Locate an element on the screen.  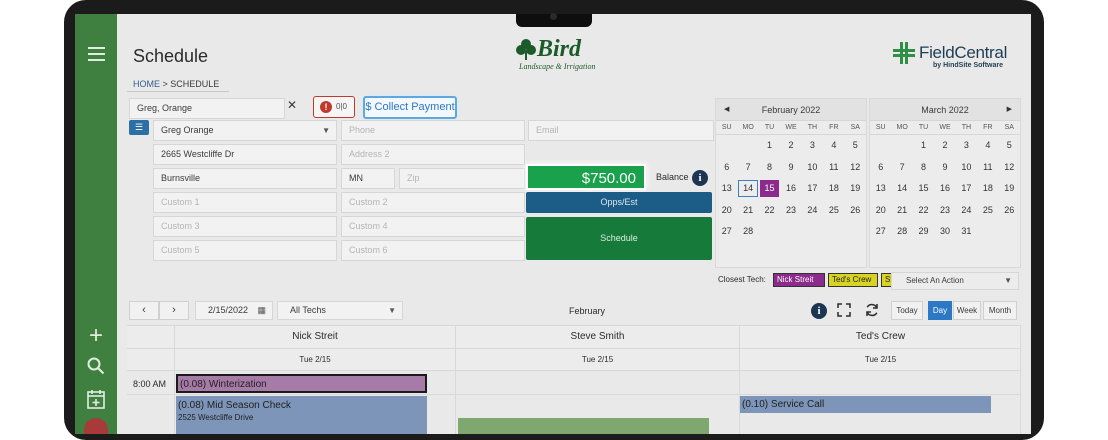
alert-badge: ! 0|0 is located at coordinates (334, 107).